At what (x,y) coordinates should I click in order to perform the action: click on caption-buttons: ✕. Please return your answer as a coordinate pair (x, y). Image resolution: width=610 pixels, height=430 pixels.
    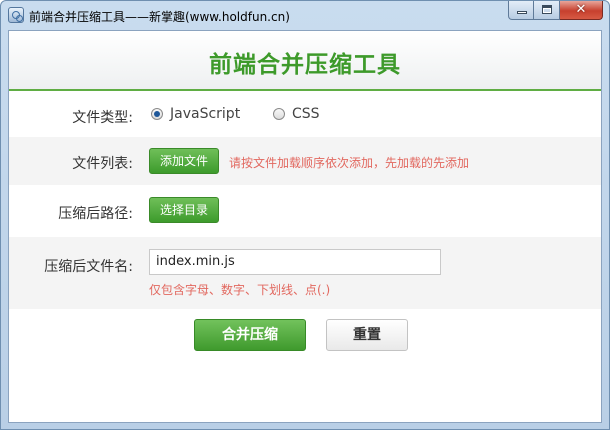
    Looking at the image, I should click on (555, 11).